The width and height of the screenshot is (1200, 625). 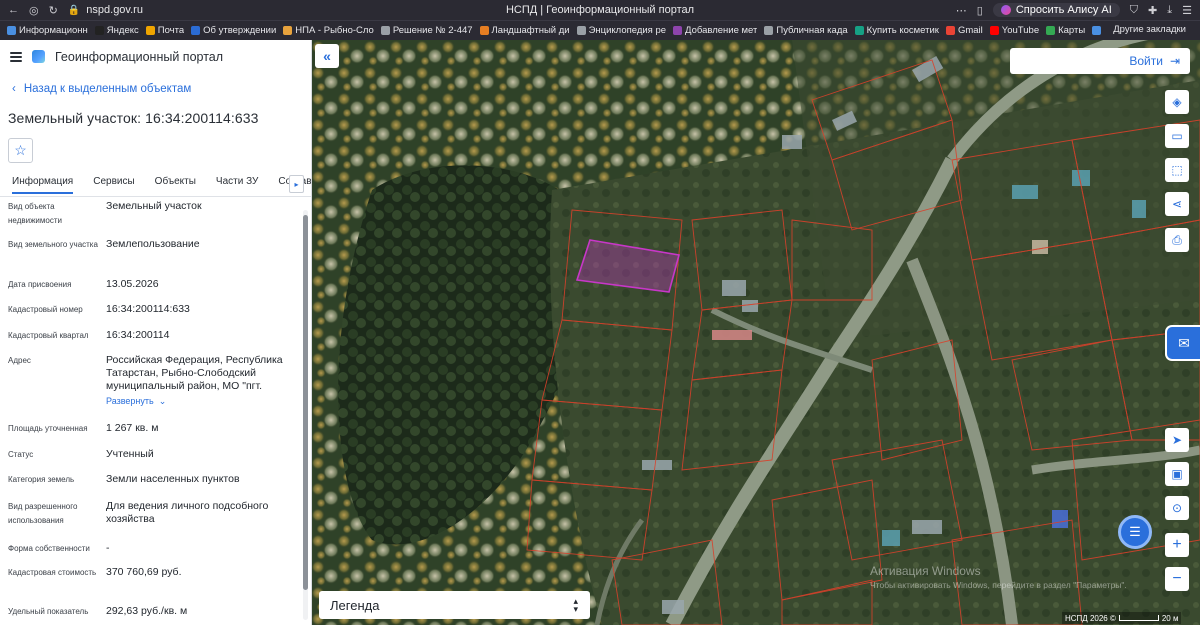 What do you see at coordinates (132, 428) in the screenshot?
I see `attribute-value: 1 267 кв. м` at bounding box center [132, 428].